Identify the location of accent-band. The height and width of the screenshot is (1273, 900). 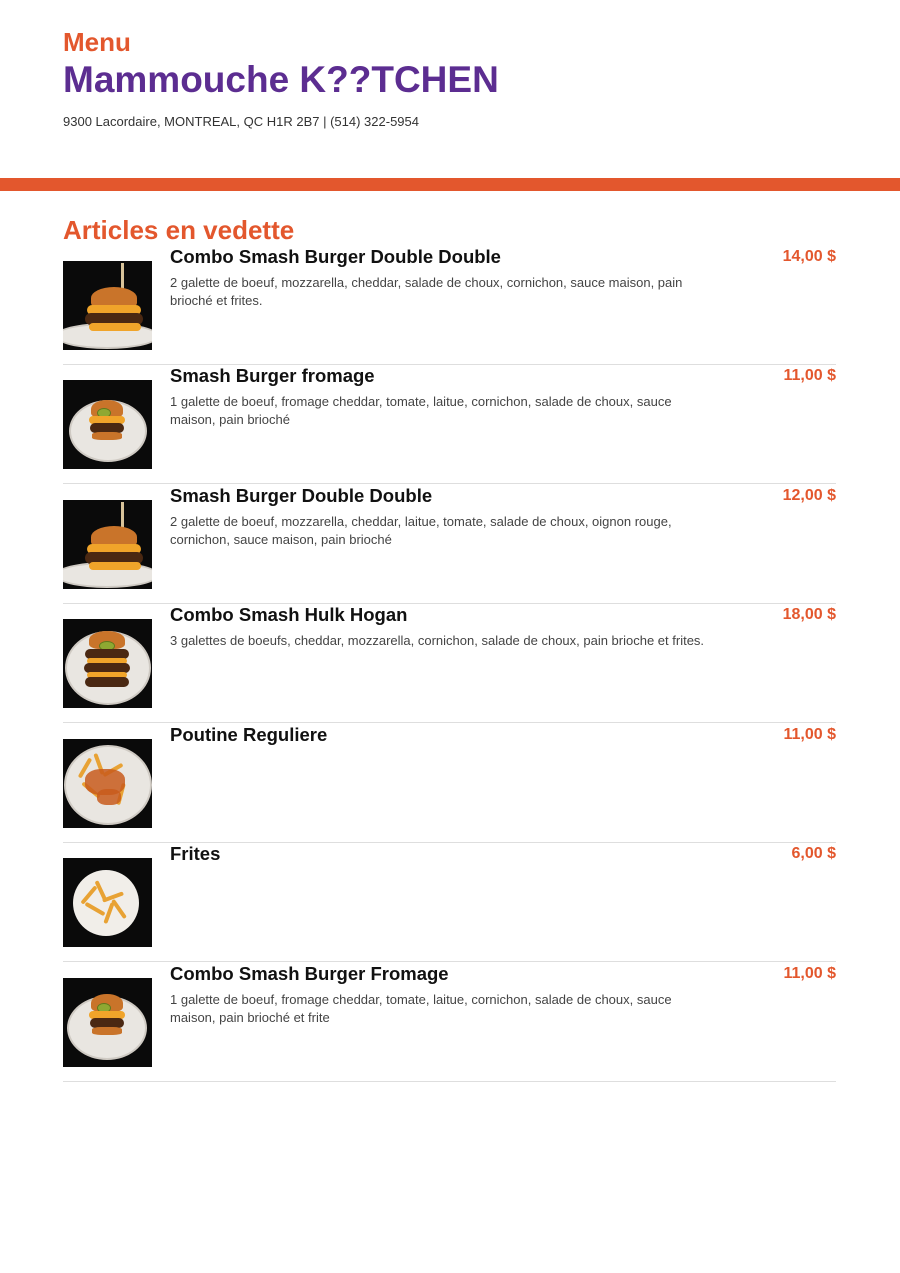
(450, 184).